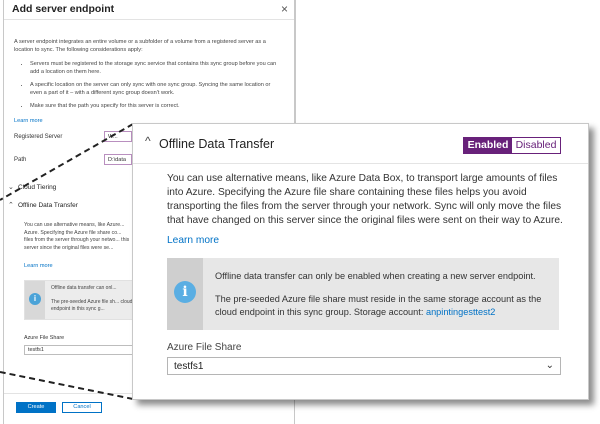 The width and height of the screenshot is (600, 424). I want to click on blade-header: Add server endpoint ×, so click(149, 10).